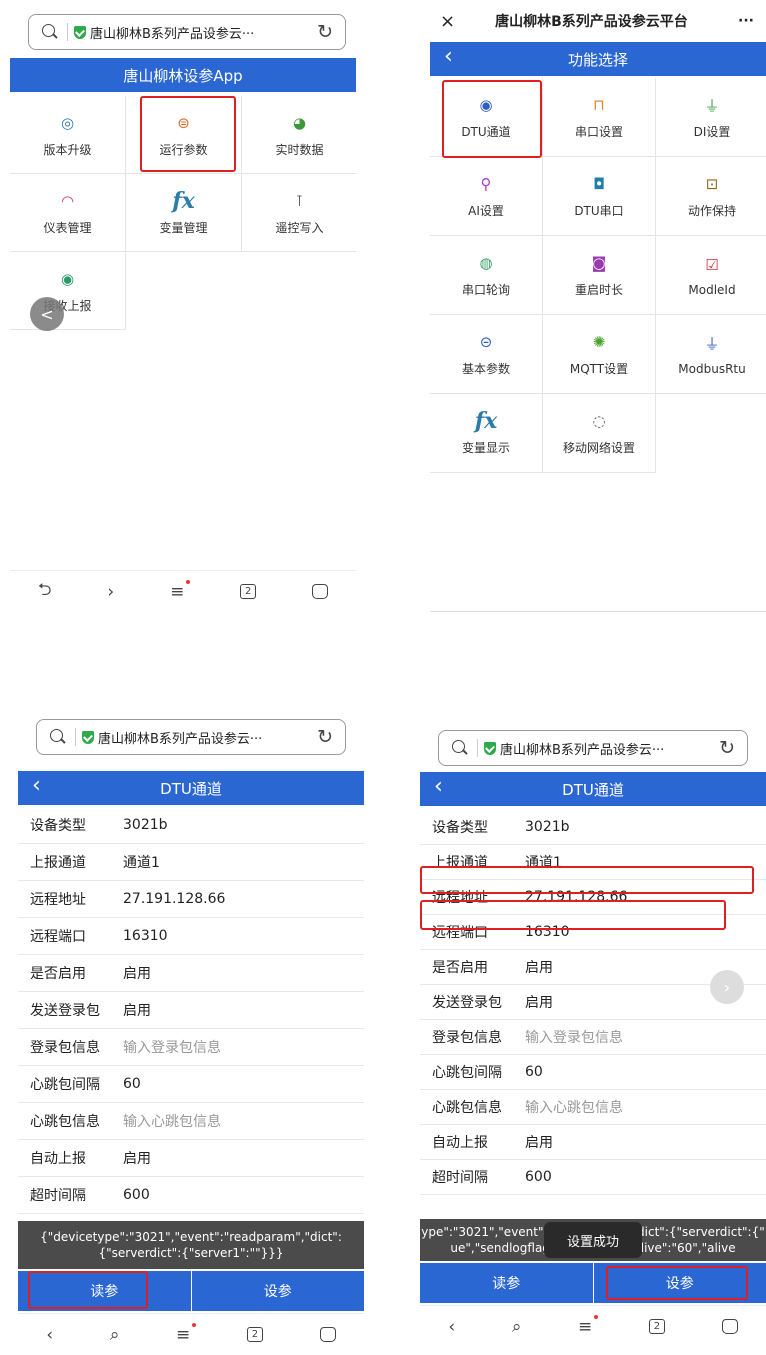  What do you see at coordinates (191, 788) in the screenshot?
I see `page-header: ‹ DTU通道` at bounding box center [191, 788].